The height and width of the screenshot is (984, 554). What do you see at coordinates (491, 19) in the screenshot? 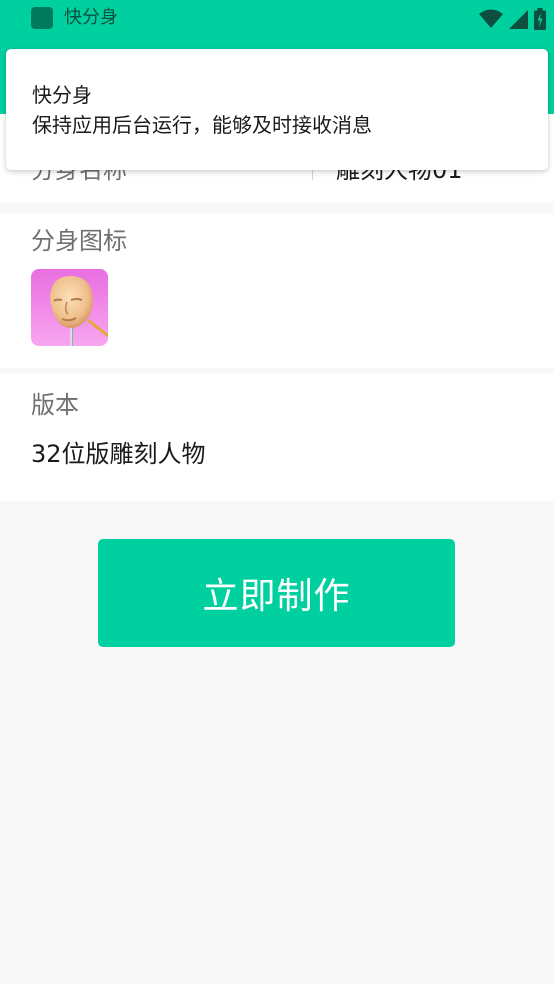
I see `wifi-icon` at bounding box center [491, 19].